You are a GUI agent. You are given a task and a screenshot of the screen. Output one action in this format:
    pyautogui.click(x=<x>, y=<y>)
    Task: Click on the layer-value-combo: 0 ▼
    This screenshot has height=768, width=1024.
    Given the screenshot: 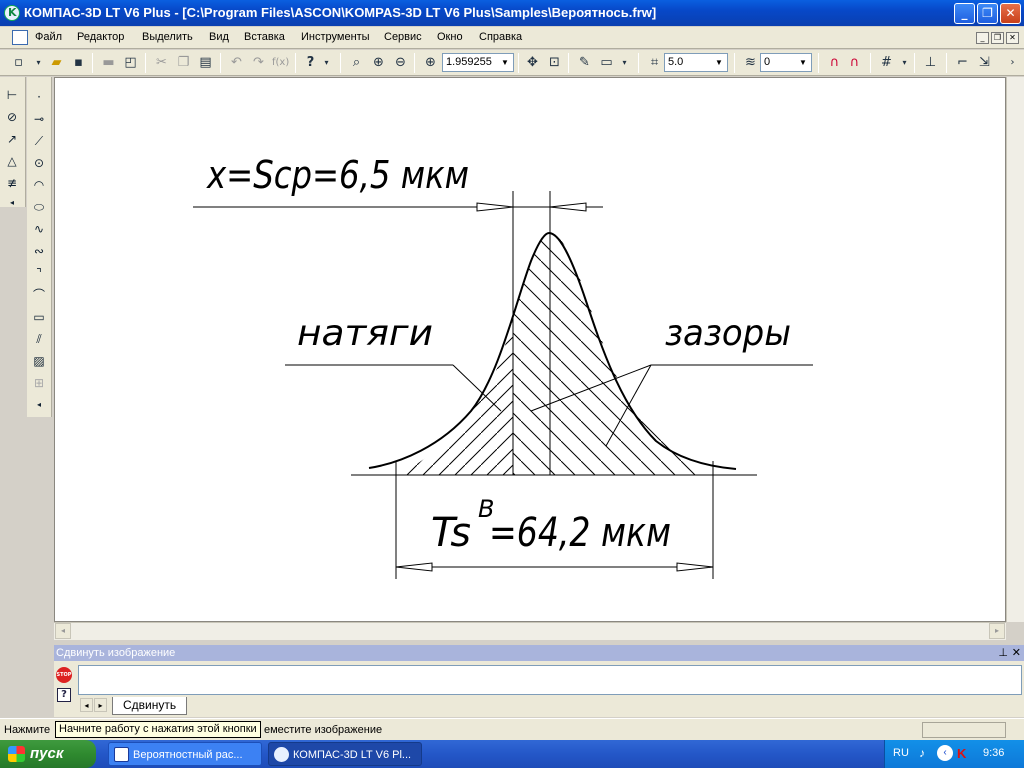 What is the action you would take?
    pyautogui.click(x=786, y=62)
    